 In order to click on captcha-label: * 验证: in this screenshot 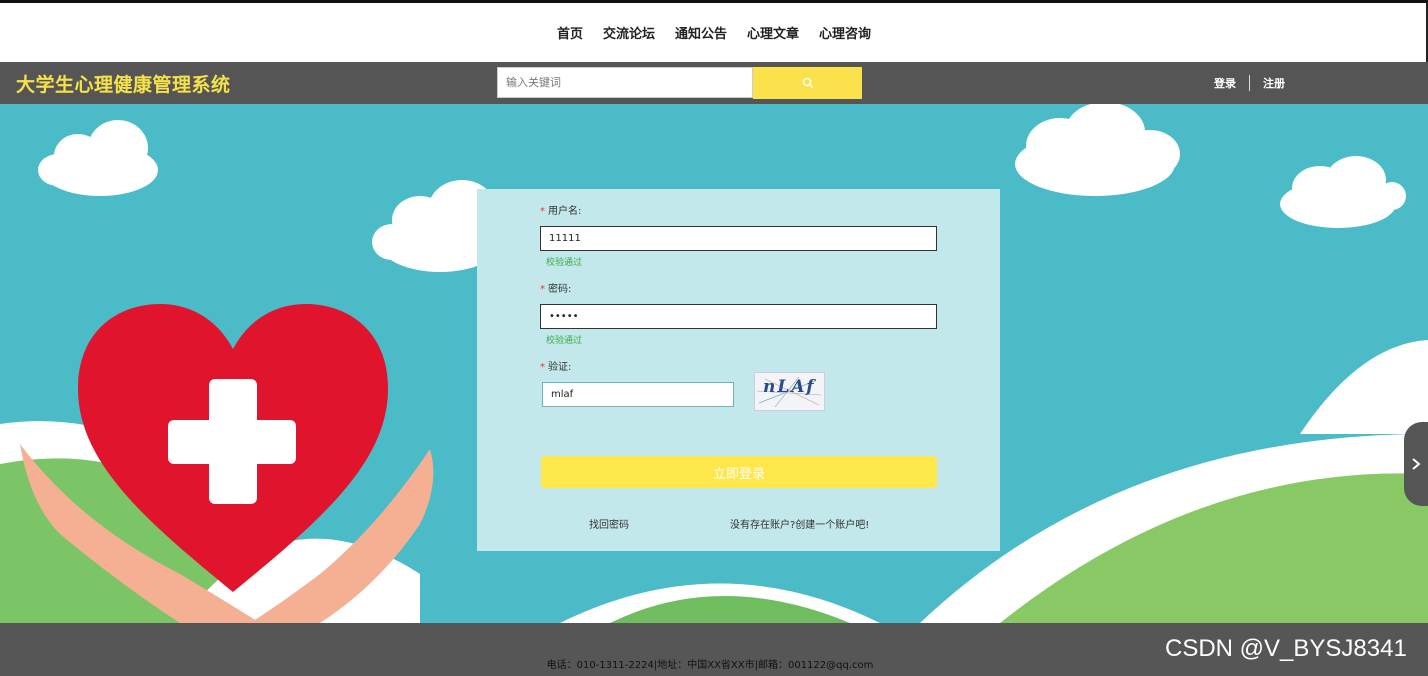, I will do `click(556, 367)`.